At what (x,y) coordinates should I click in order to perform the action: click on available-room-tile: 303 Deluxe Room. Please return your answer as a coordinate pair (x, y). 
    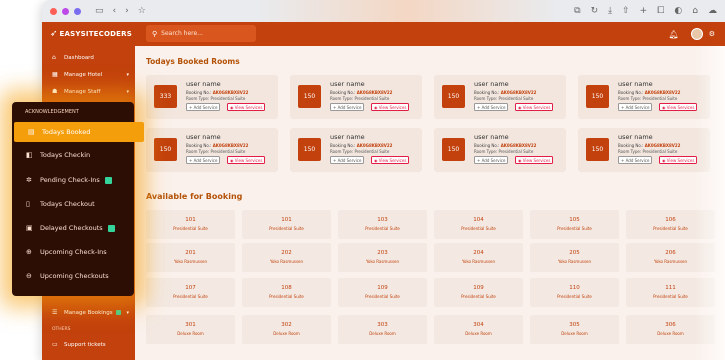
    Looking at the image, I should click on (382, 329).